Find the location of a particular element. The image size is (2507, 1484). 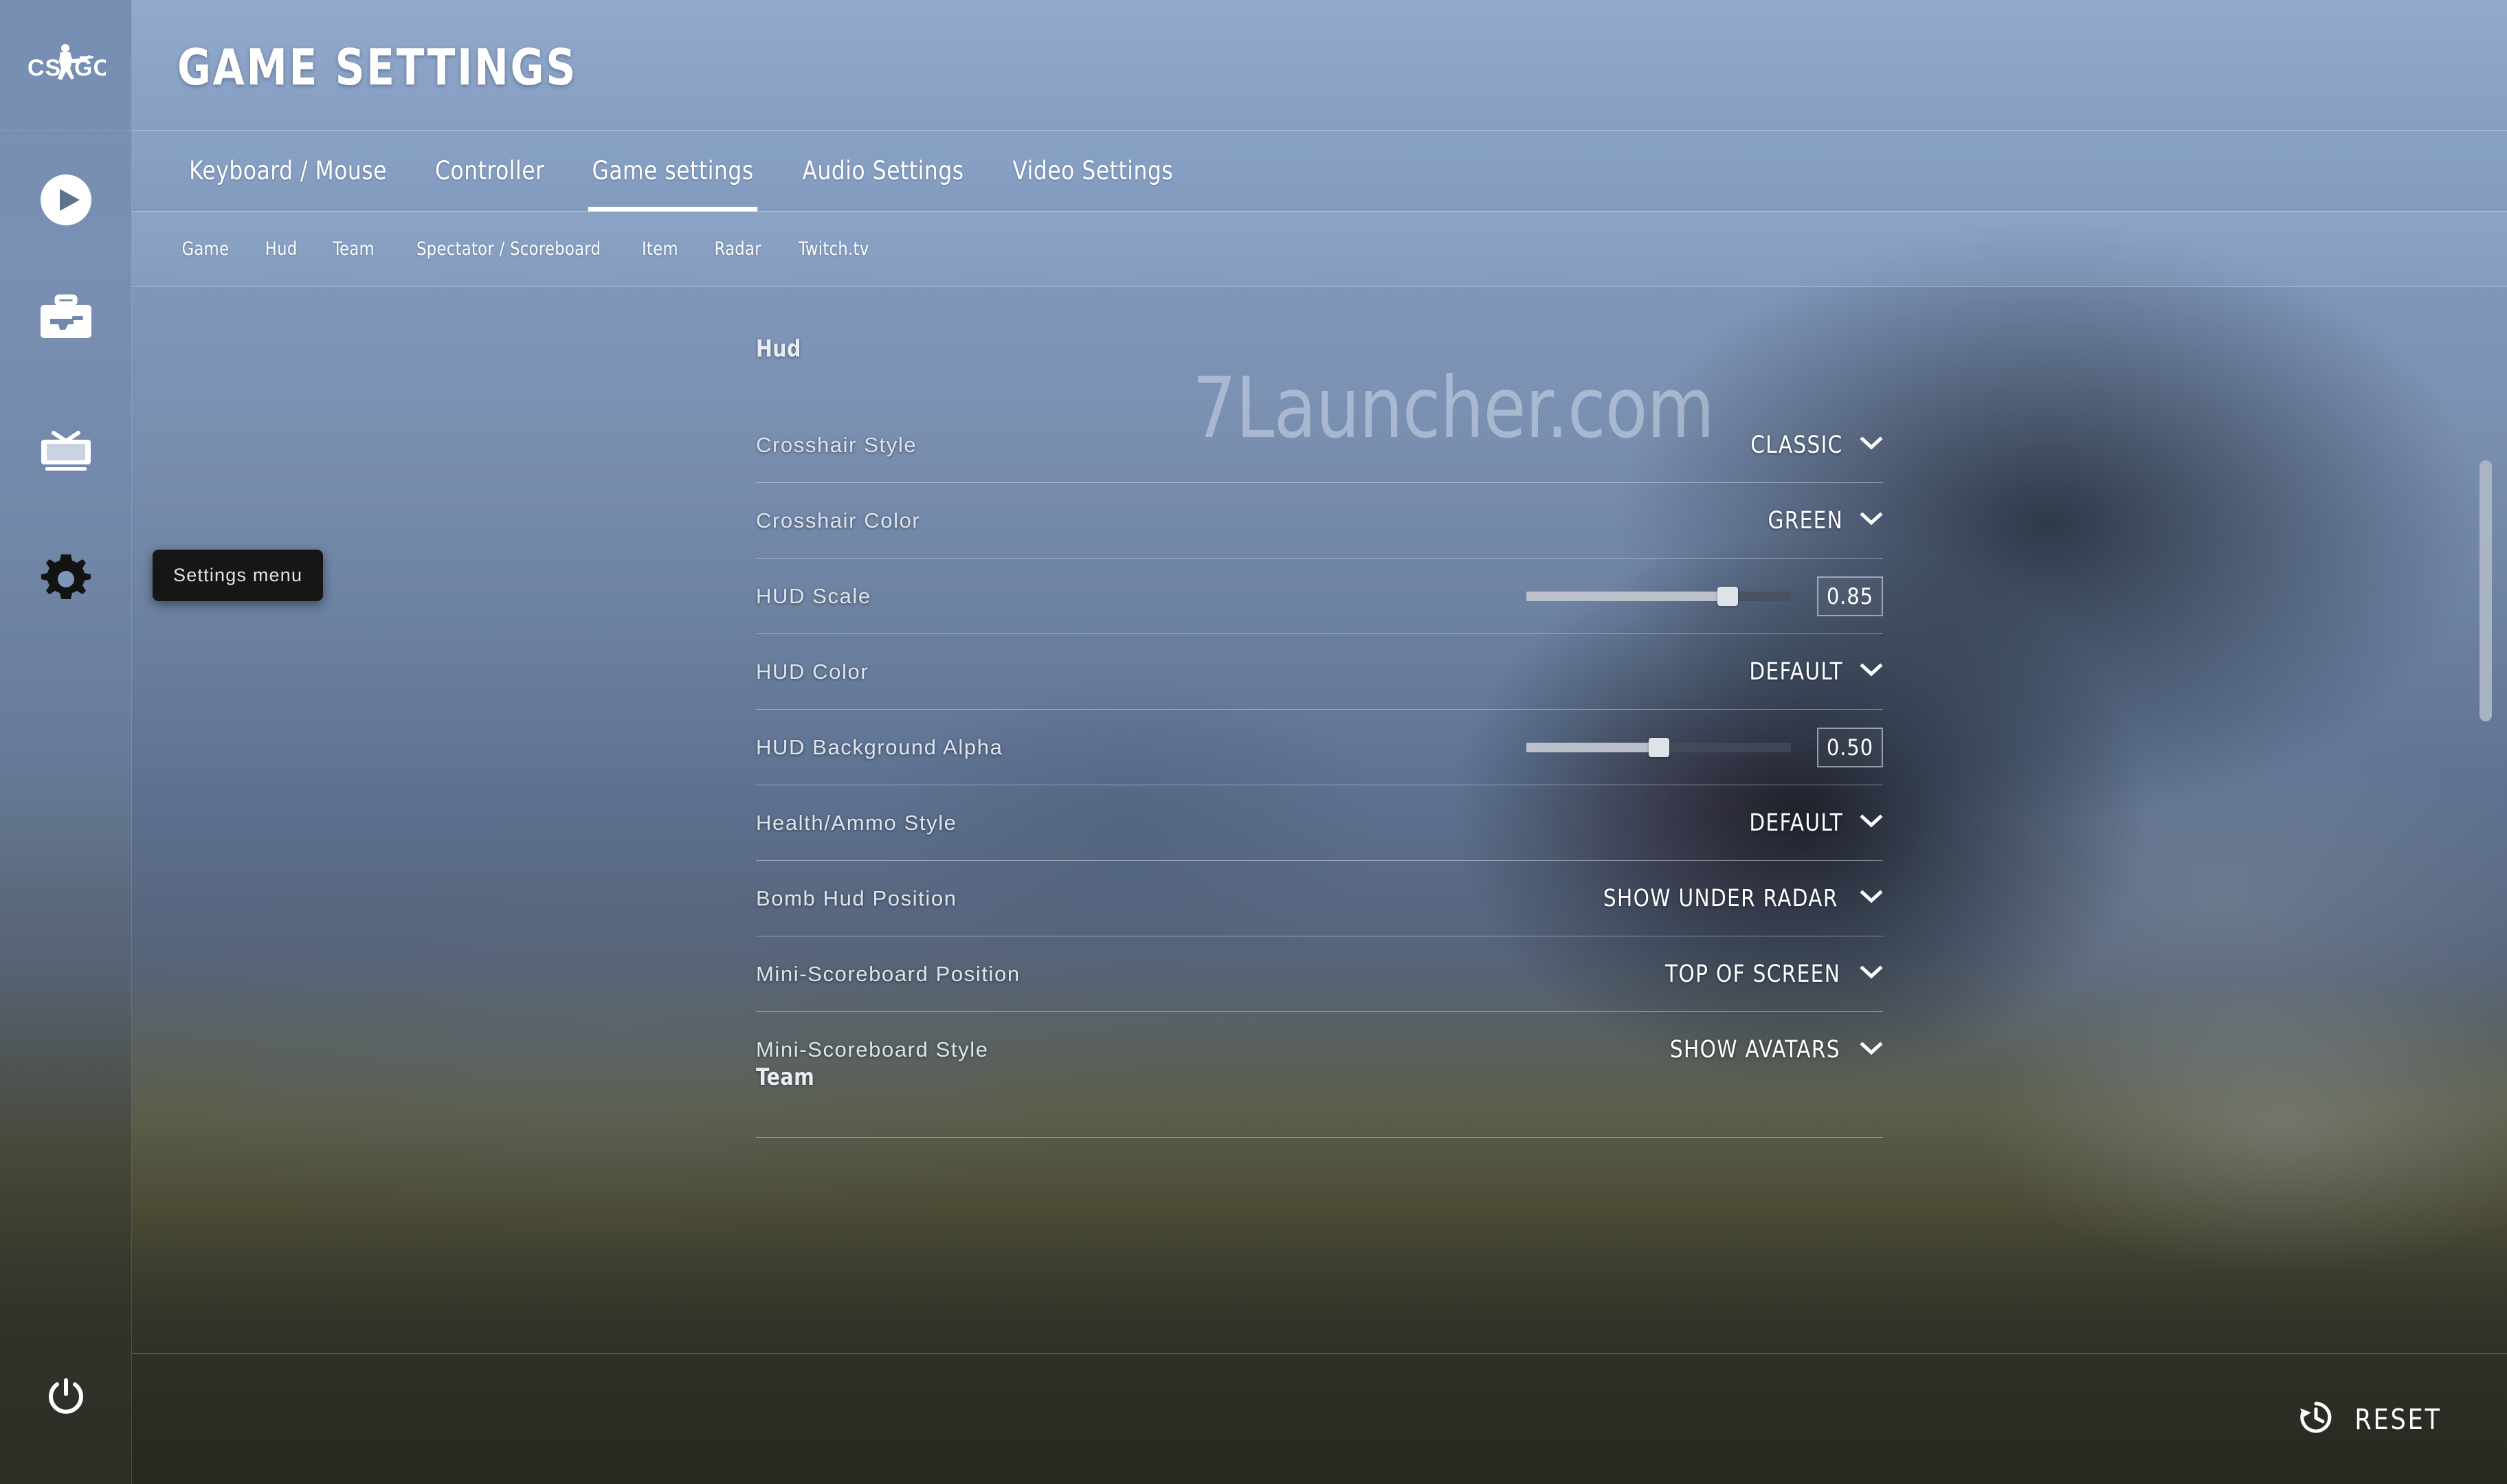

slider-hud-scale is located at coordinates (1658, 596).